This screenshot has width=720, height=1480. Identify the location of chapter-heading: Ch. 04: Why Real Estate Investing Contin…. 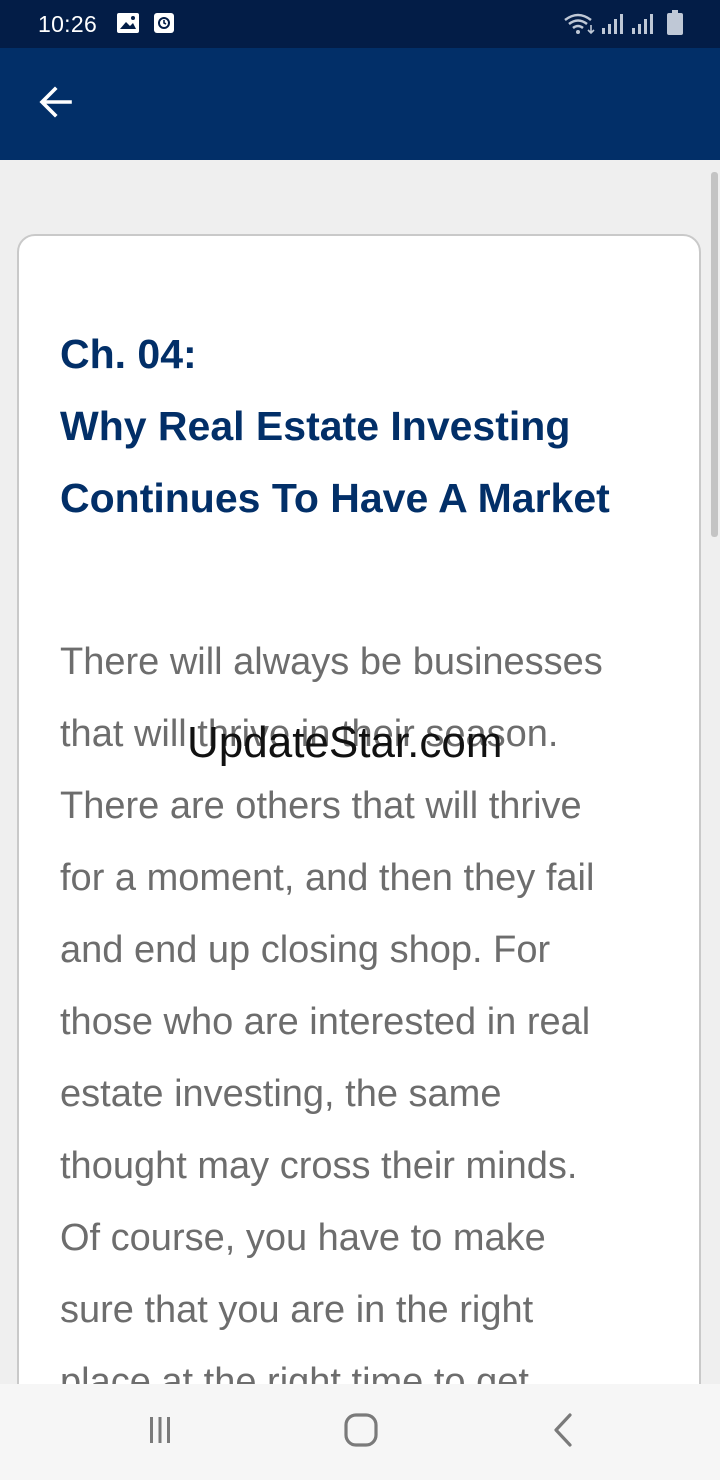
(370, 426).